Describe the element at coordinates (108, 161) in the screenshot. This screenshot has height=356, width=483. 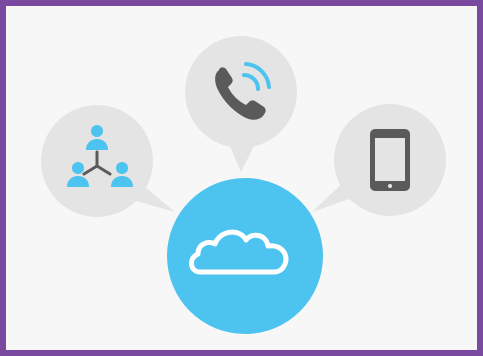
I see `people-network-bubble` at that location.